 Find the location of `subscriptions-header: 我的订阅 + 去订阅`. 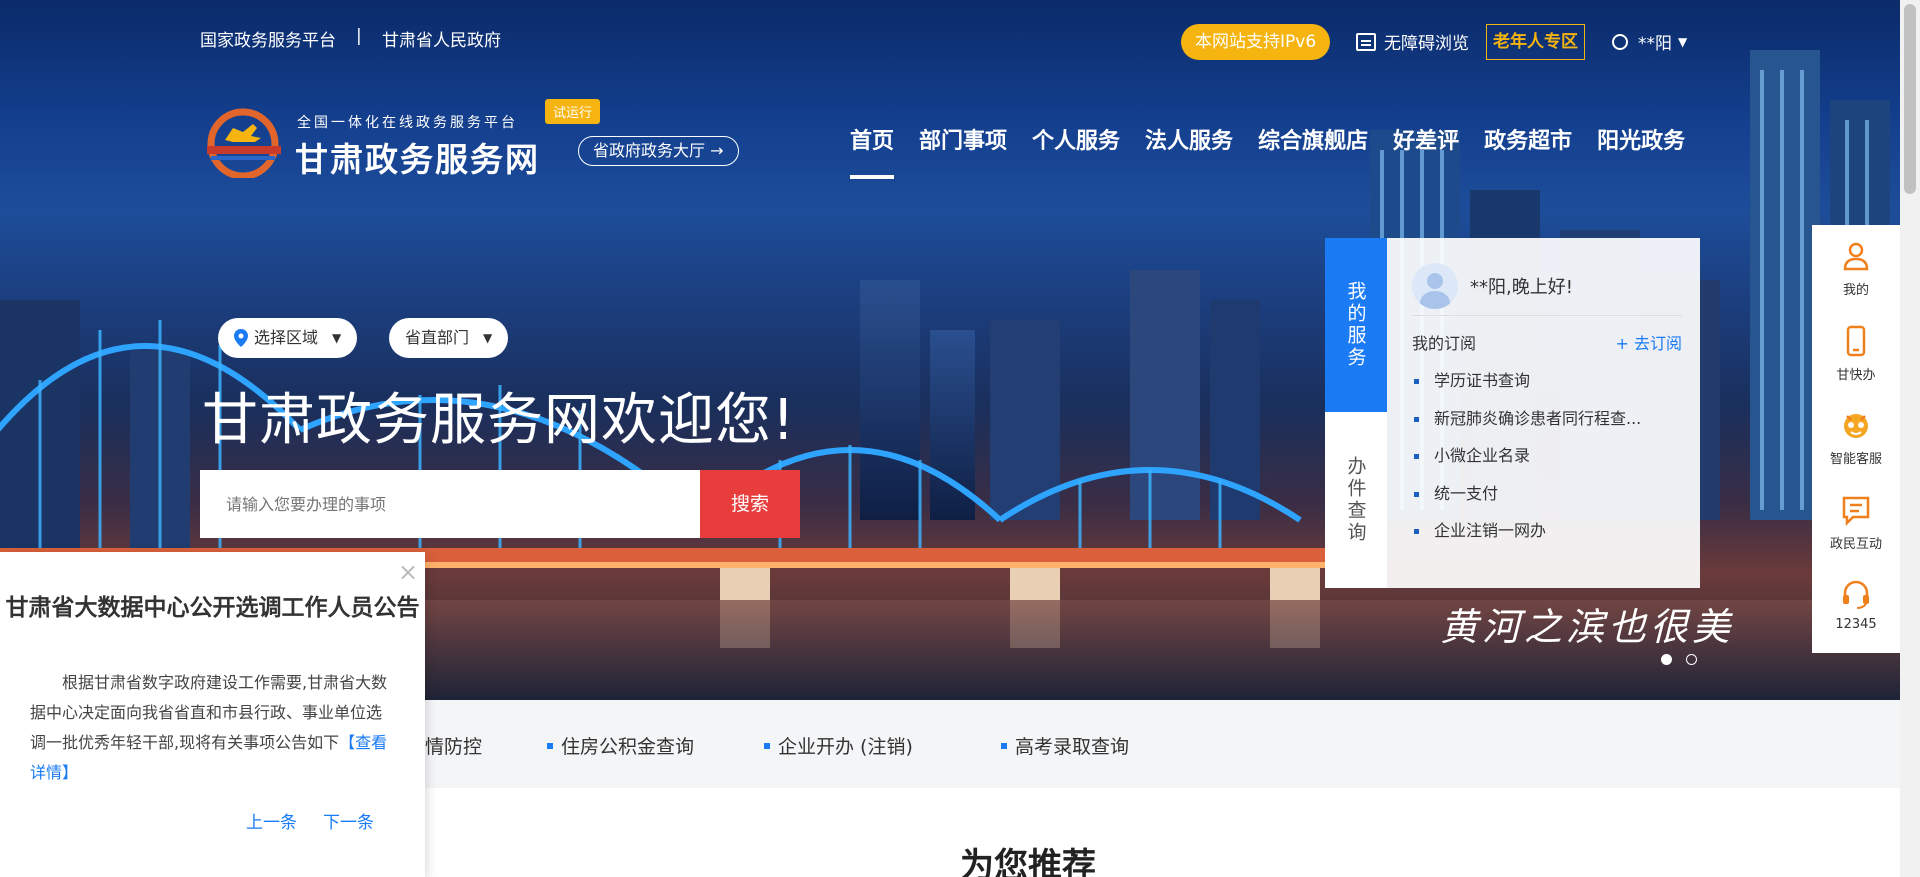

subscriptions-header: 我的订阅 + 去订阅 is located at coordinates (1547, 342).